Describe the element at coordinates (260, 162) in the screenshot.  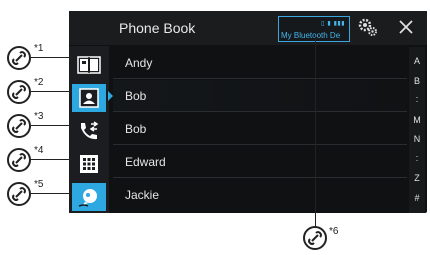
I see `list-item: Edward` at that location.